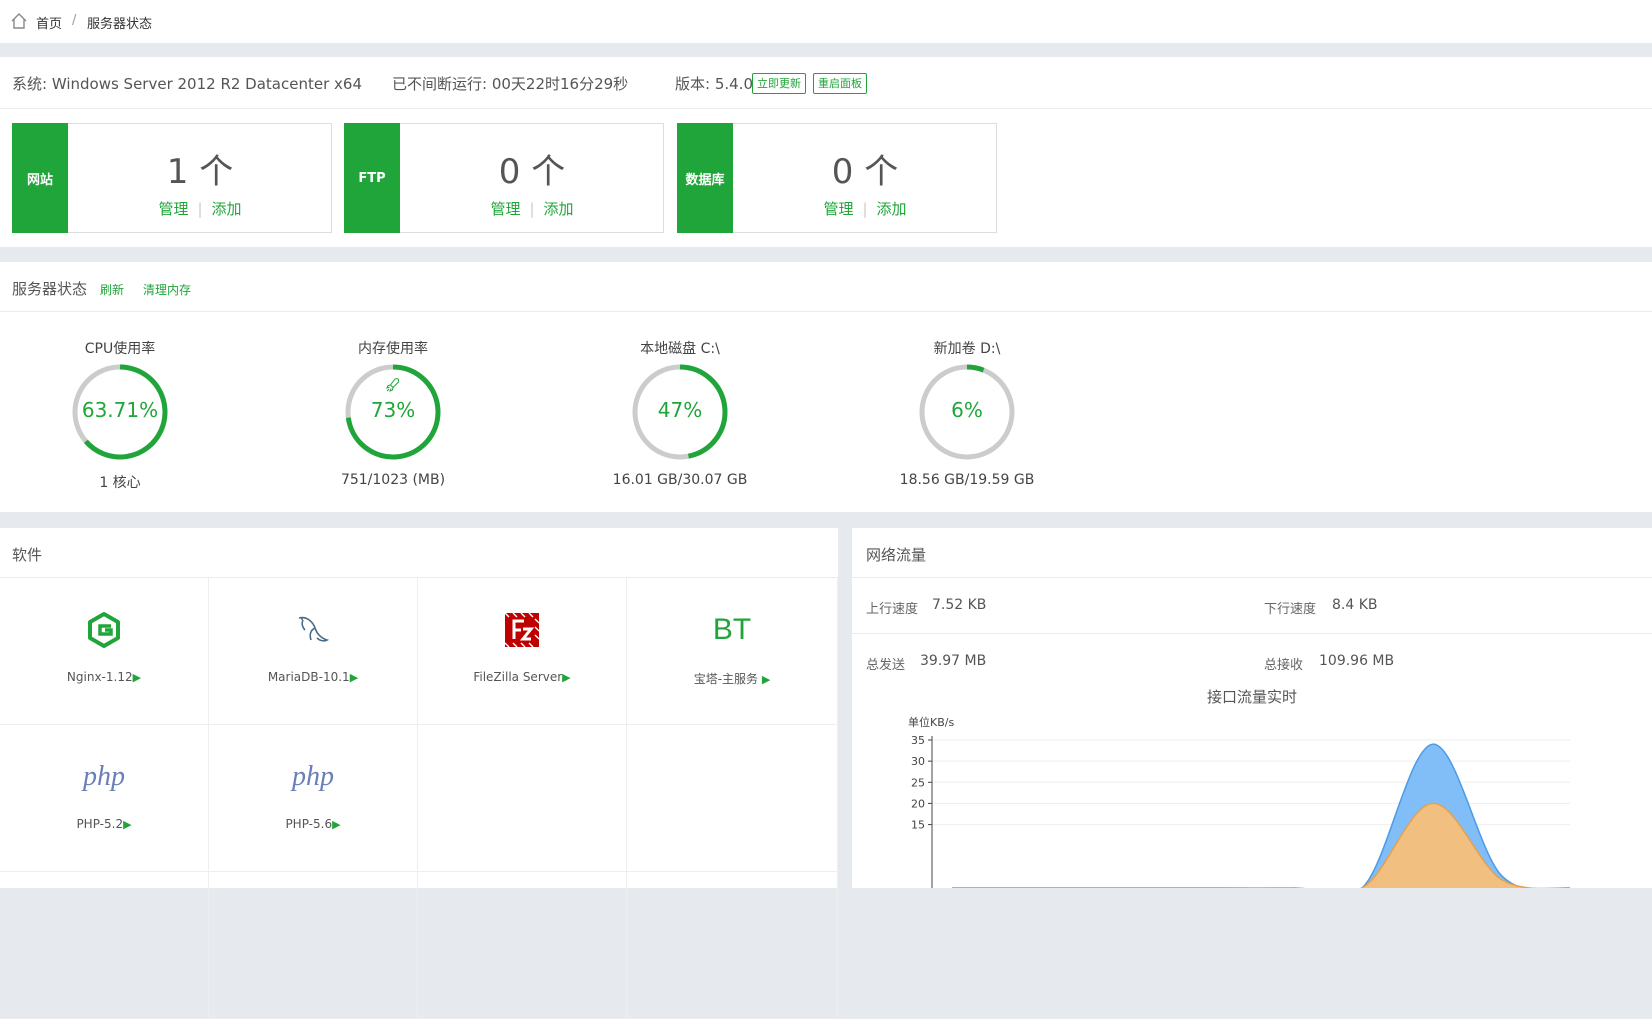 This screenshot has height=1019, width=1652. I want to click on software-item-php52: php PHP-5.2▶, so click(104, 798).